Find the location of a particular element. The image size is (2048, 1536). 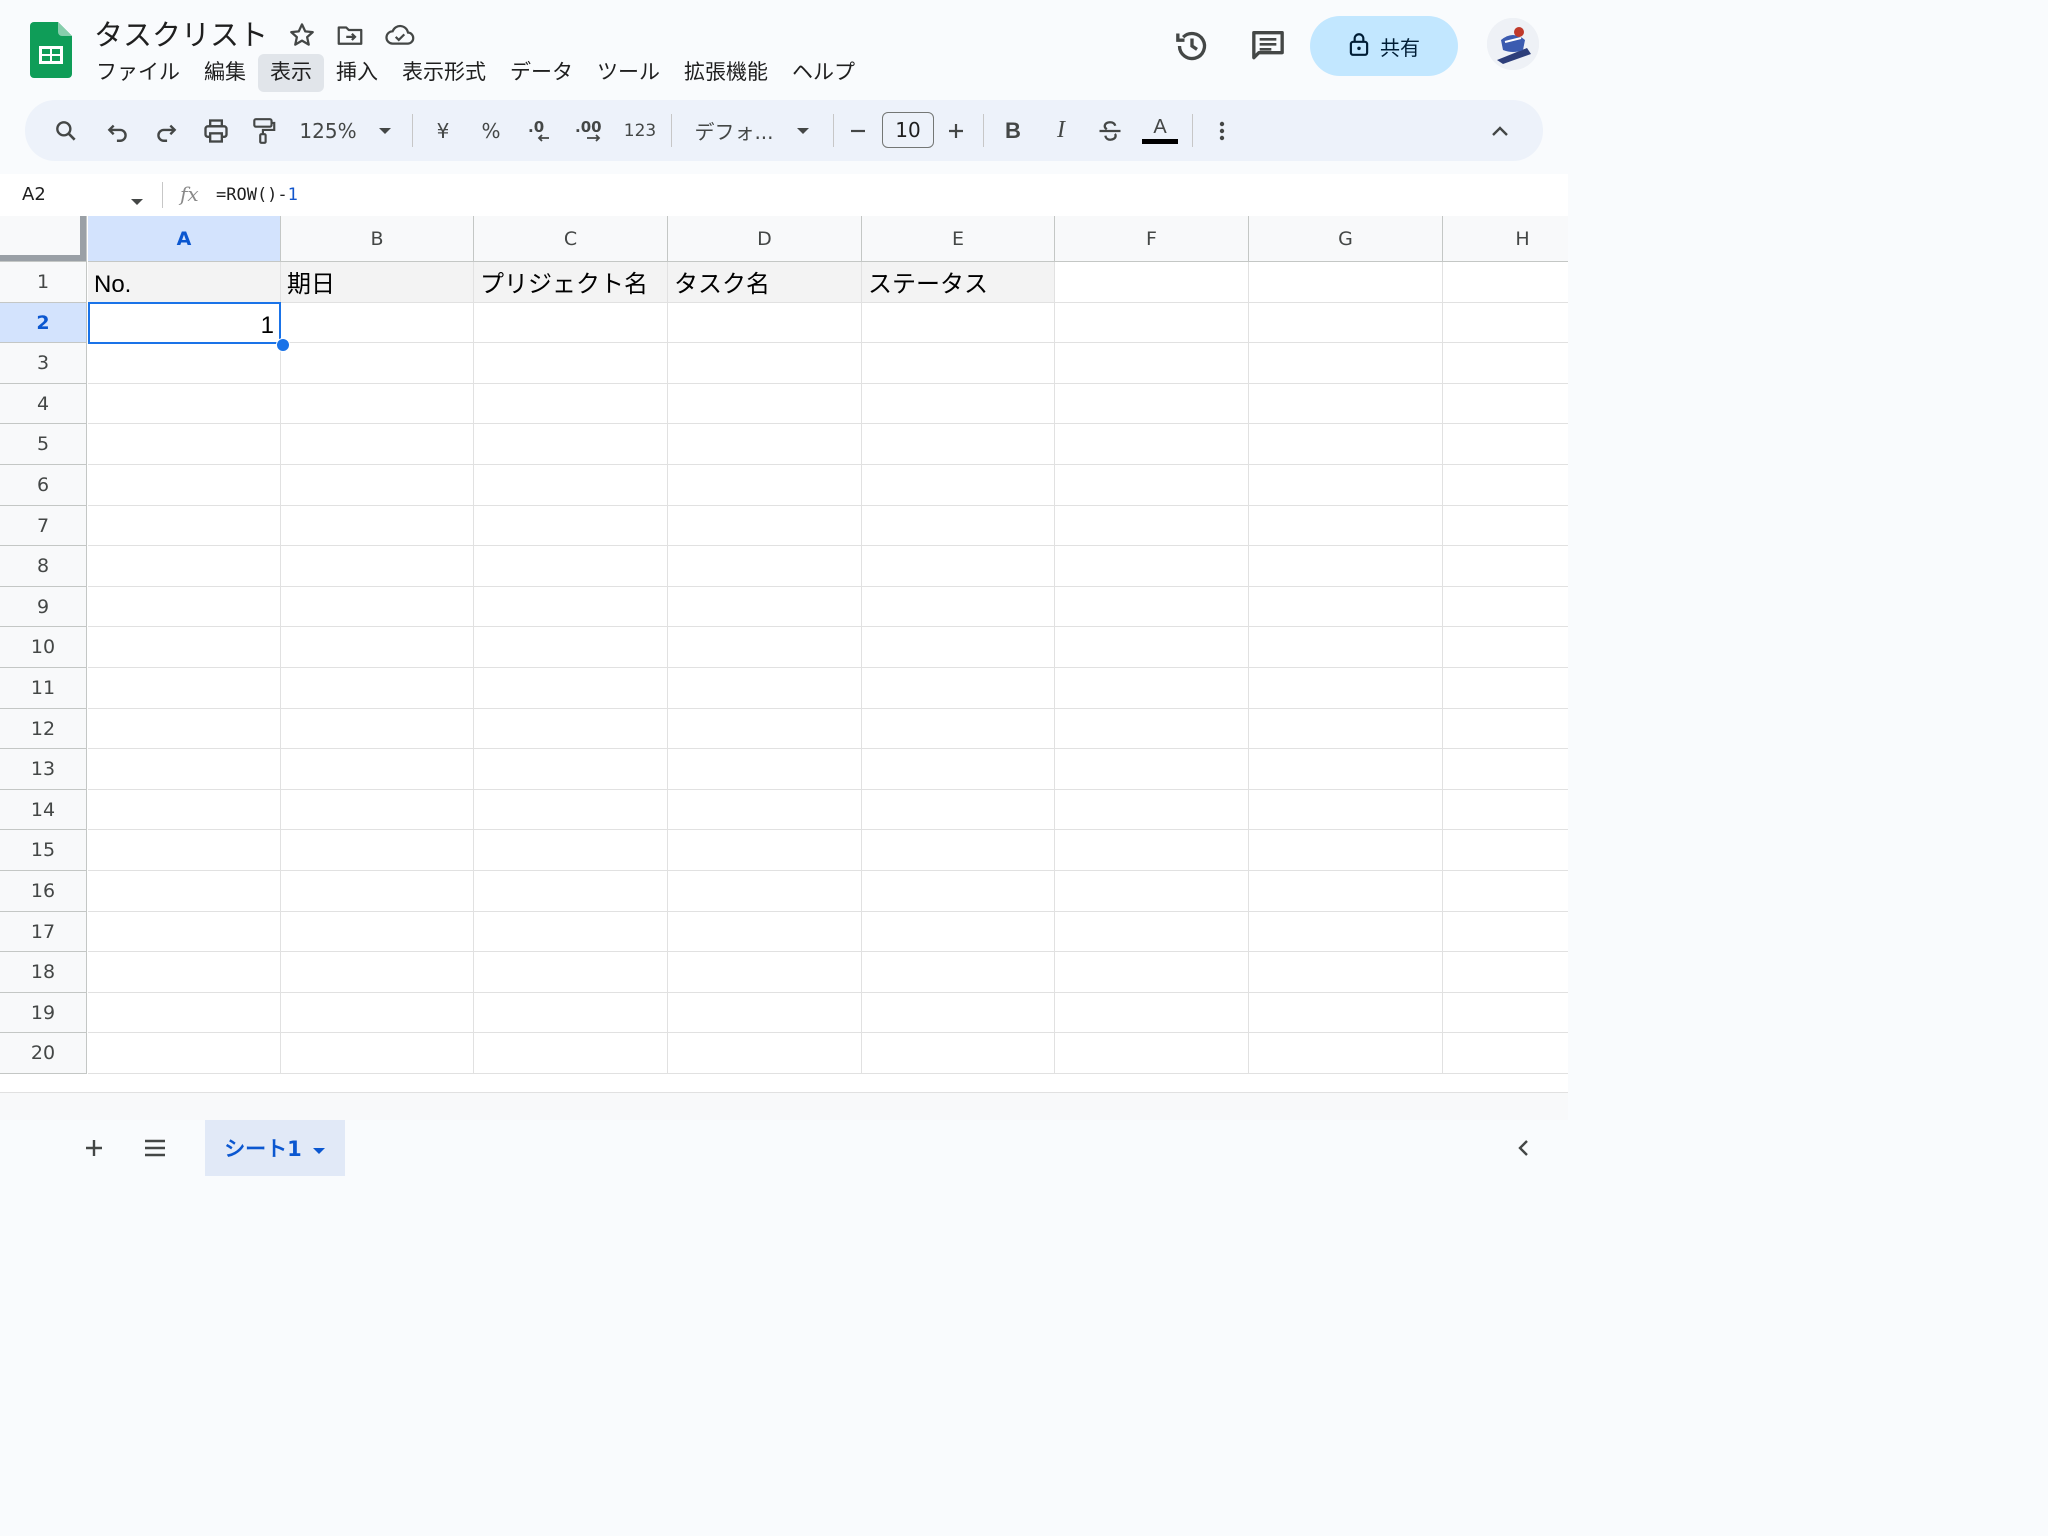

name-box: A2 is located at coordinates (34, 194).